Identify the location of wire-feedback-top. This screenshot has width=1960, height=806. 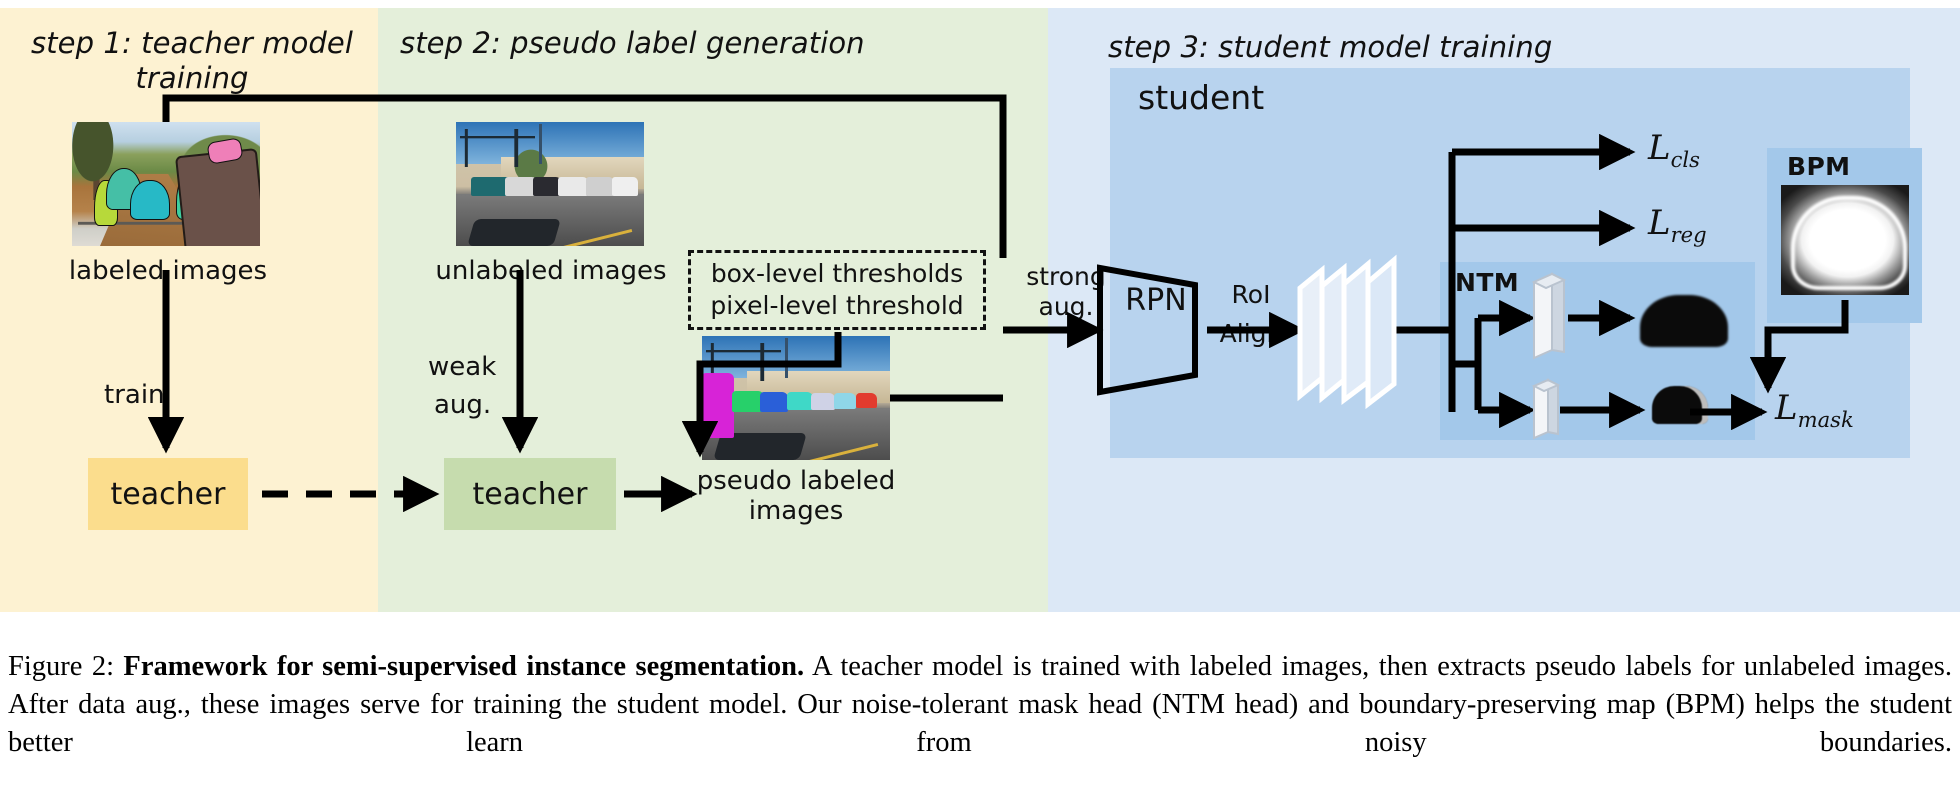
(584, 176).